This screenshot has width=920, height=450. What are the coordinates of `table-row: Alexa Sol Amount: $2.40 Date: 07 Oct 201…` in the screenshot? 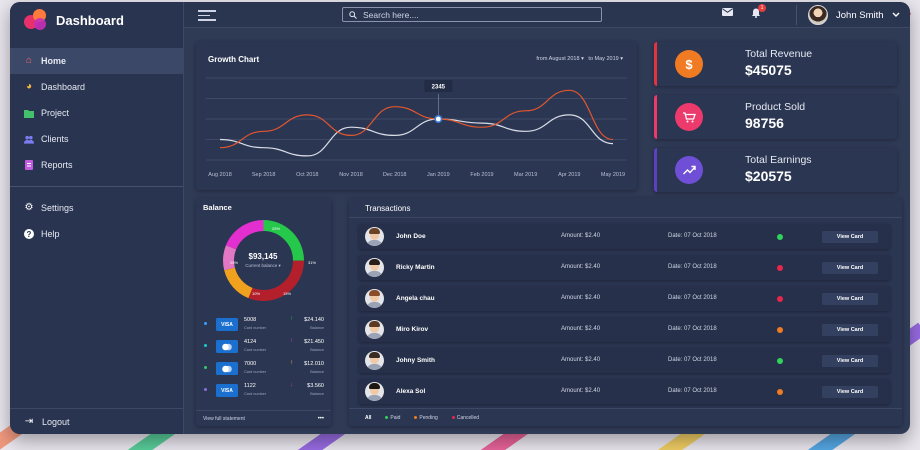 It's located at (624, 391).